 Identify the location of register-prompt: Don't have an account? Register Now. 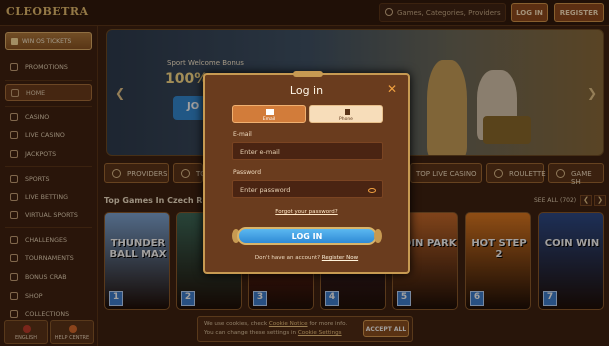
(306, 258).